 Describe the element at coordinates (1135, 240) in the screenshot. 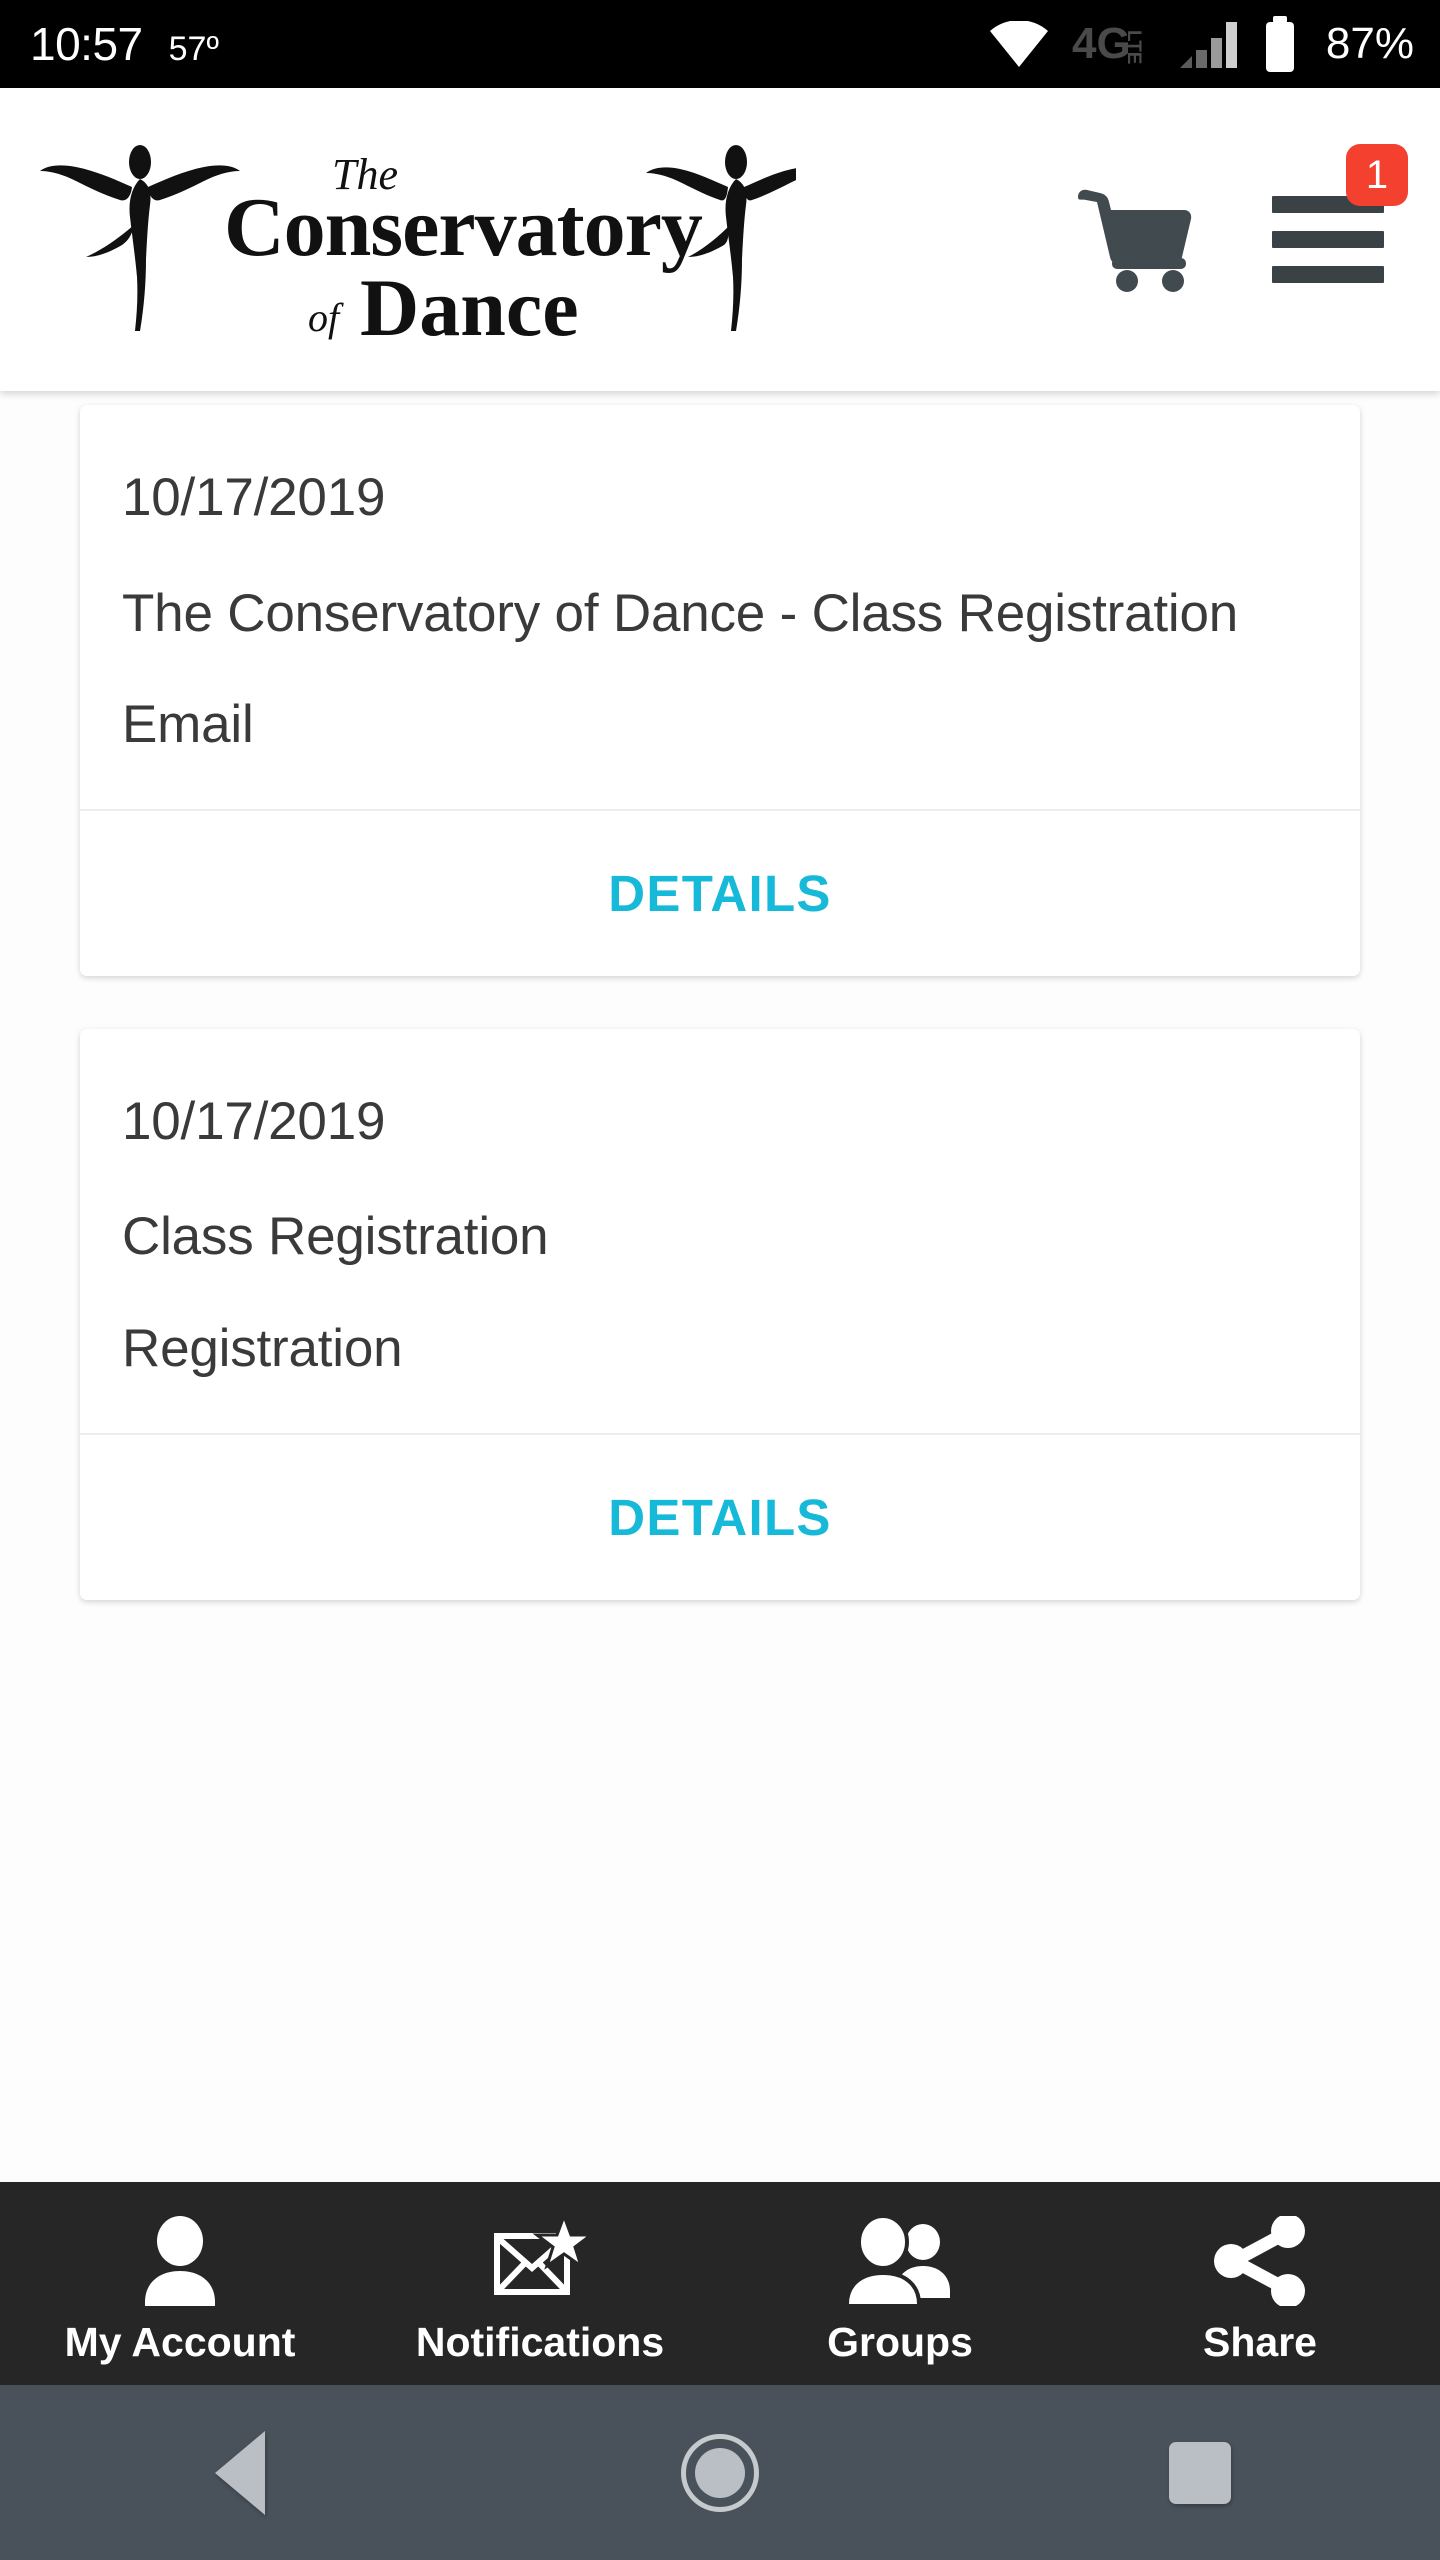

I see `shopping-cart-button` at that location.